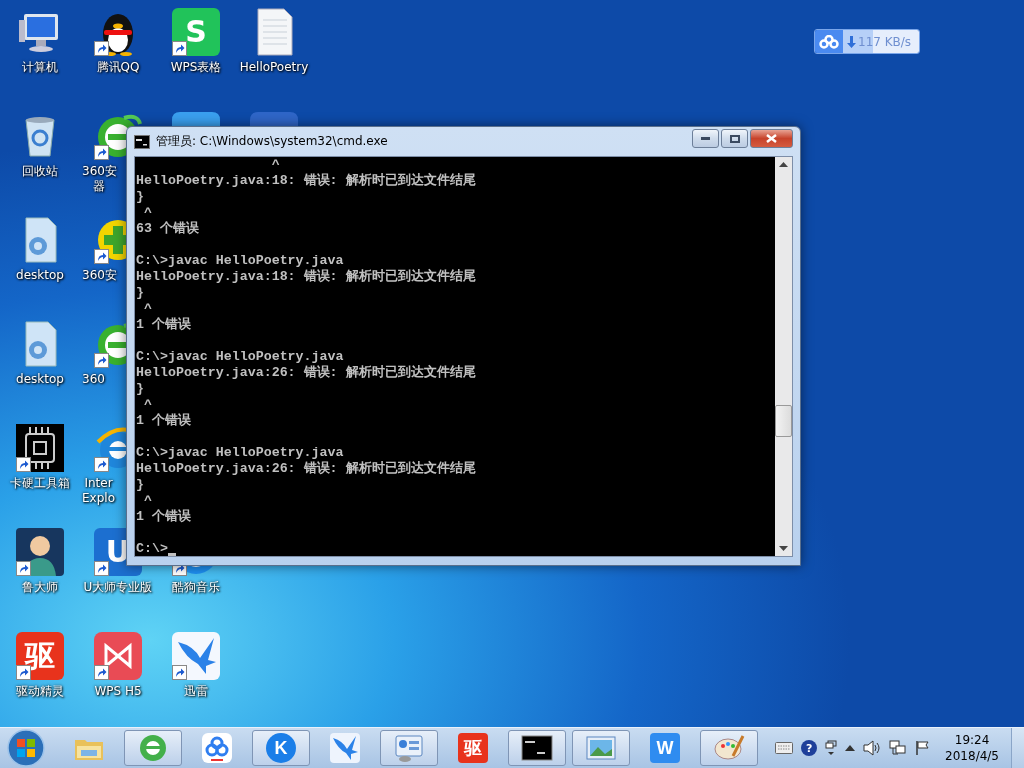 The height and width of the screenshot is (768, 1024). What do you see at coordinates (40, 552) in the screenshot?
I see `cartoon-figure-icon` at bounding box center [40, 552].